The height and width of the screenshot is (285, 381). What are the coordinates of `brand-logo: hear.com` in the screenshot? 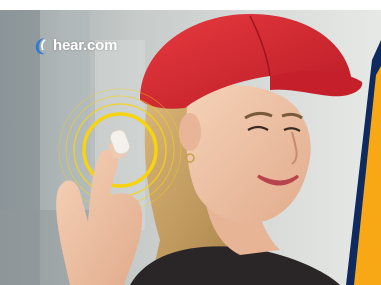 It's located at (75, 46).